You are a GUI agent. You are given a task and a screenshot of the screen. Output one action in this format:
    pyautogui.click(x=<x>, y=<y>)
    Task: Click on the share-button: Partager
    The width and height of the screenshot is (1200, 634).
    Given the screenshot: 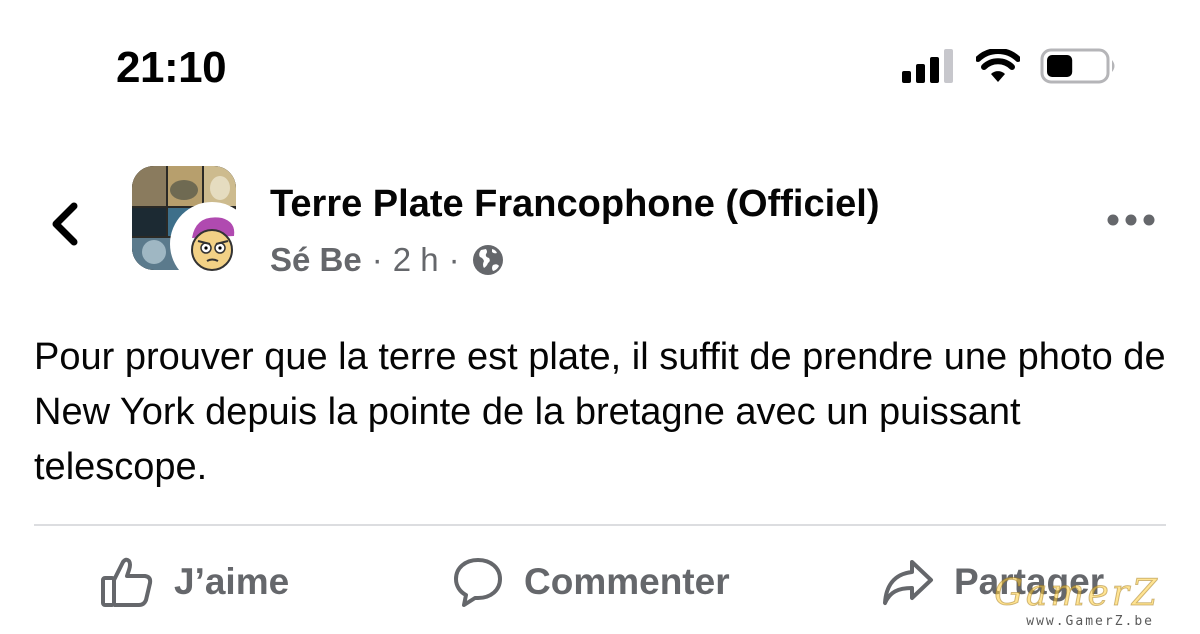 What is the action you would take?
    pyautogui.click(x=993, y=582)
    